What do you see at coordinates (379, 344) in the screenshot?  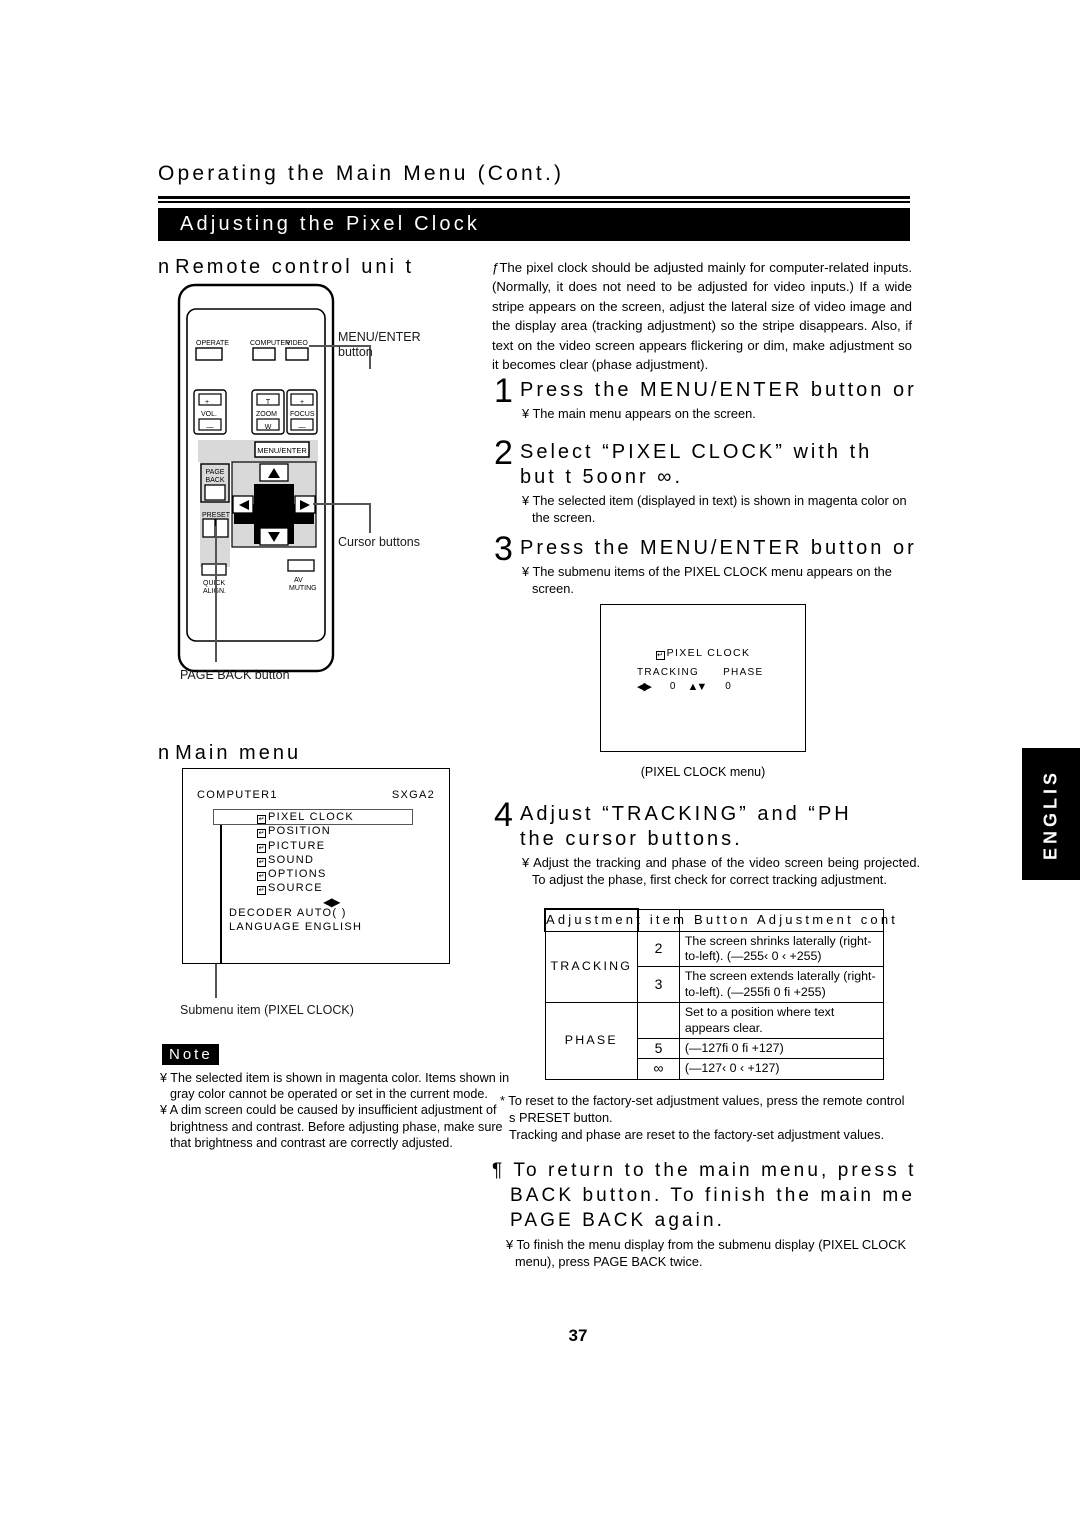 I see `callout-menu-enter-button: MENU/ENTER button` at bounding box center [379, 344].